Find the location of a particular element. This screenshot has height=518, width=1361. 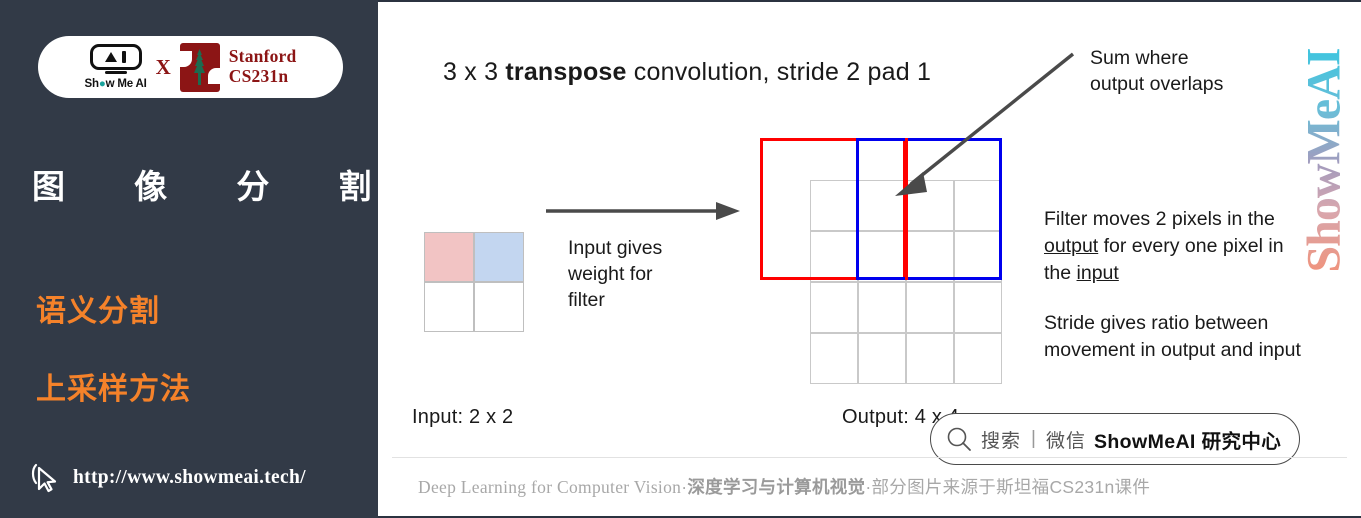

slide-title-pre: 3 x 3 is located at coordinates (474, 72).